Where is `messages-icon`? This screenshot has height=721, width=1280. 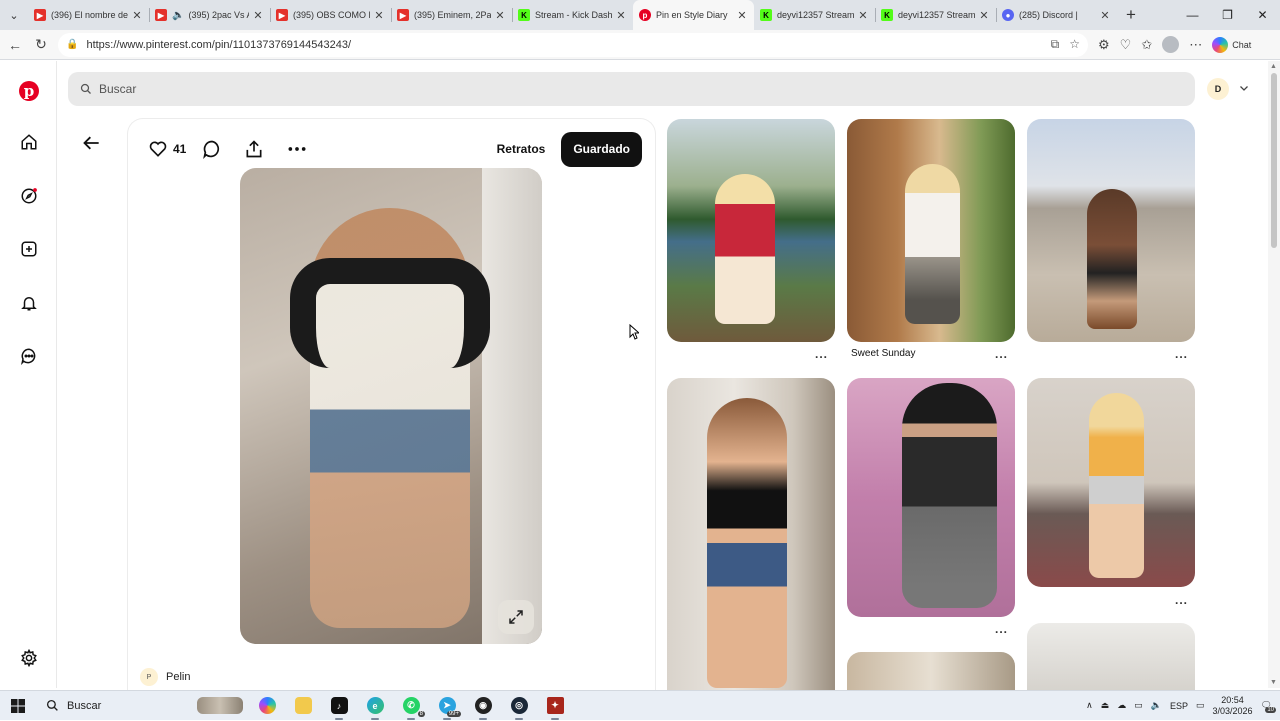
messages-icon is located at coordinates (29, 356).